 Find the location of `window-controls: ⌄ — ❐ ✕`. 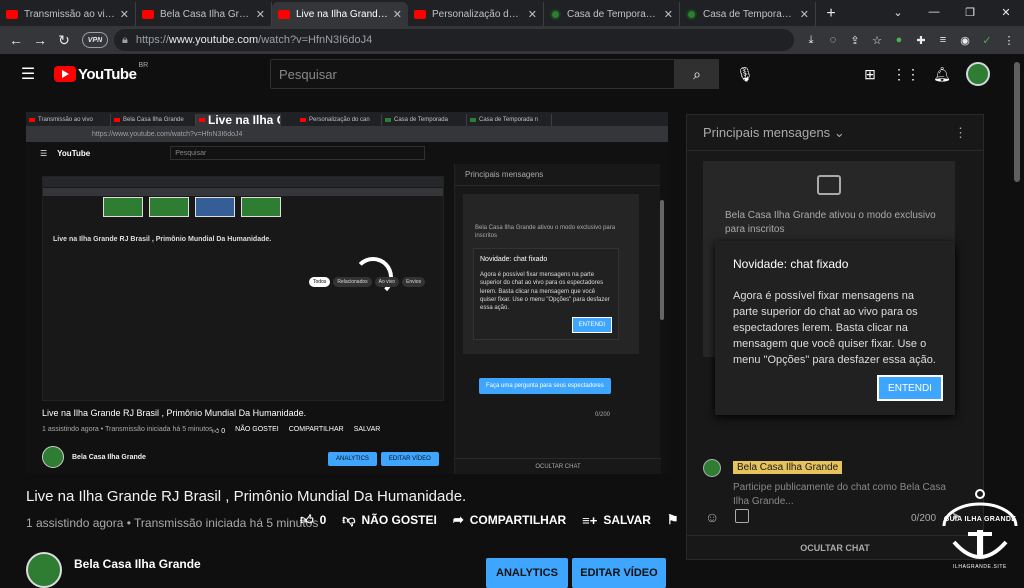

window-controls: ⌄ — ❐ ✕ is located at coordinates (952, 12).